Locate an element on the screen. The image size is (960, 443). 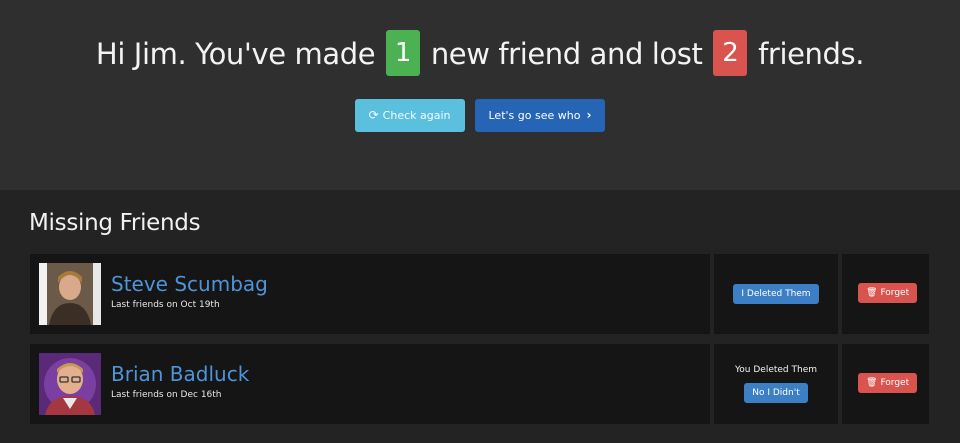
friend-info-cell: Brian Badluck Last friends on Dec 16th is located at coordinates (370, 384).